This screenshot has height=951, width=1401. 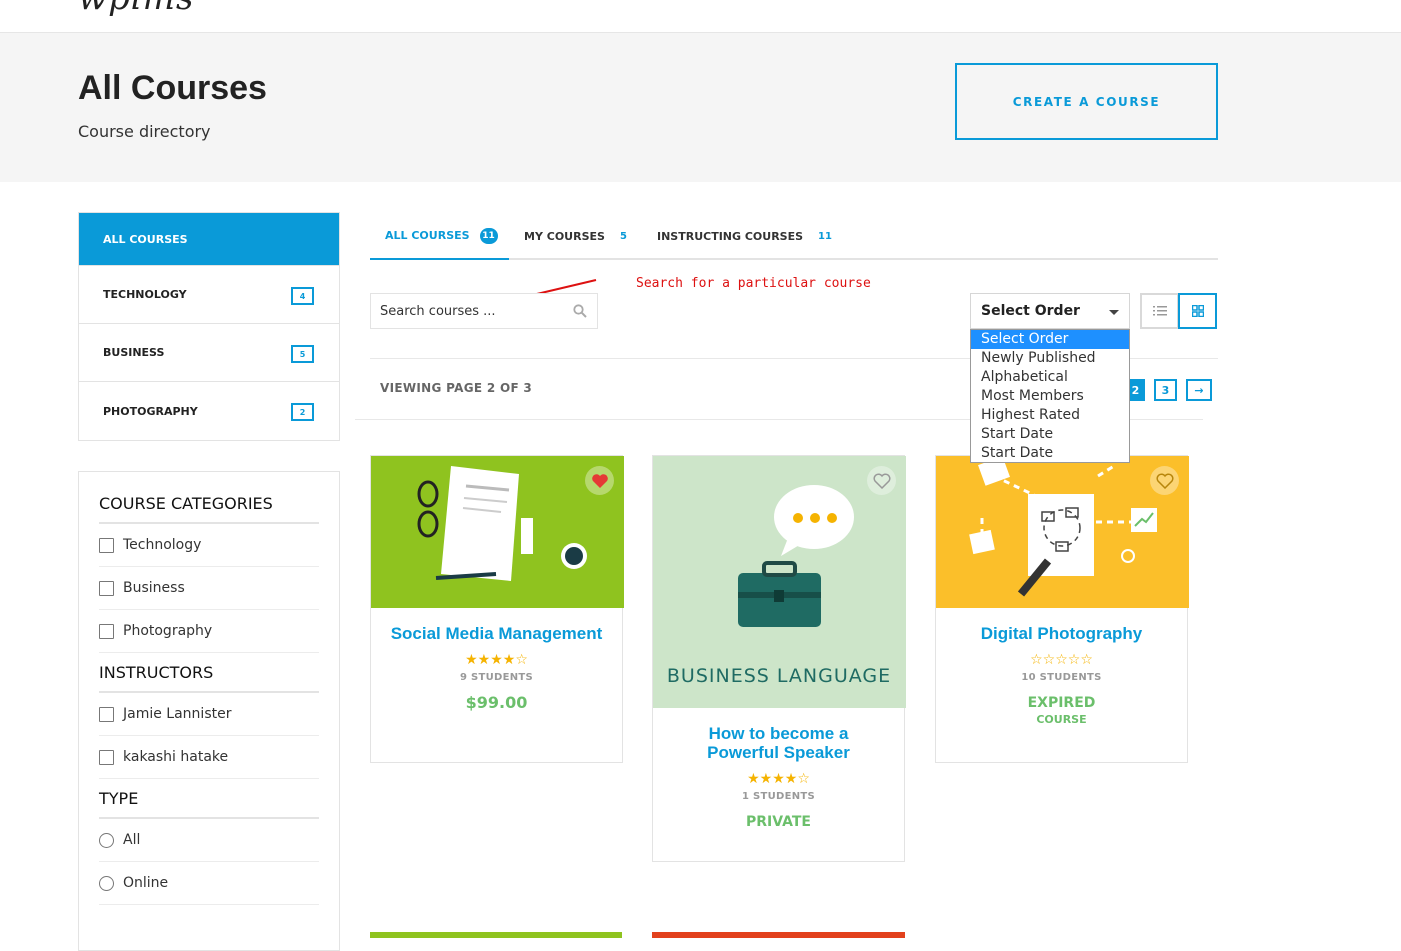 What do you see at coordinates (145, 239) in the screenshot?
I see `sidebar-item-label: ALL COURSES` at bounding box center [145, 239].